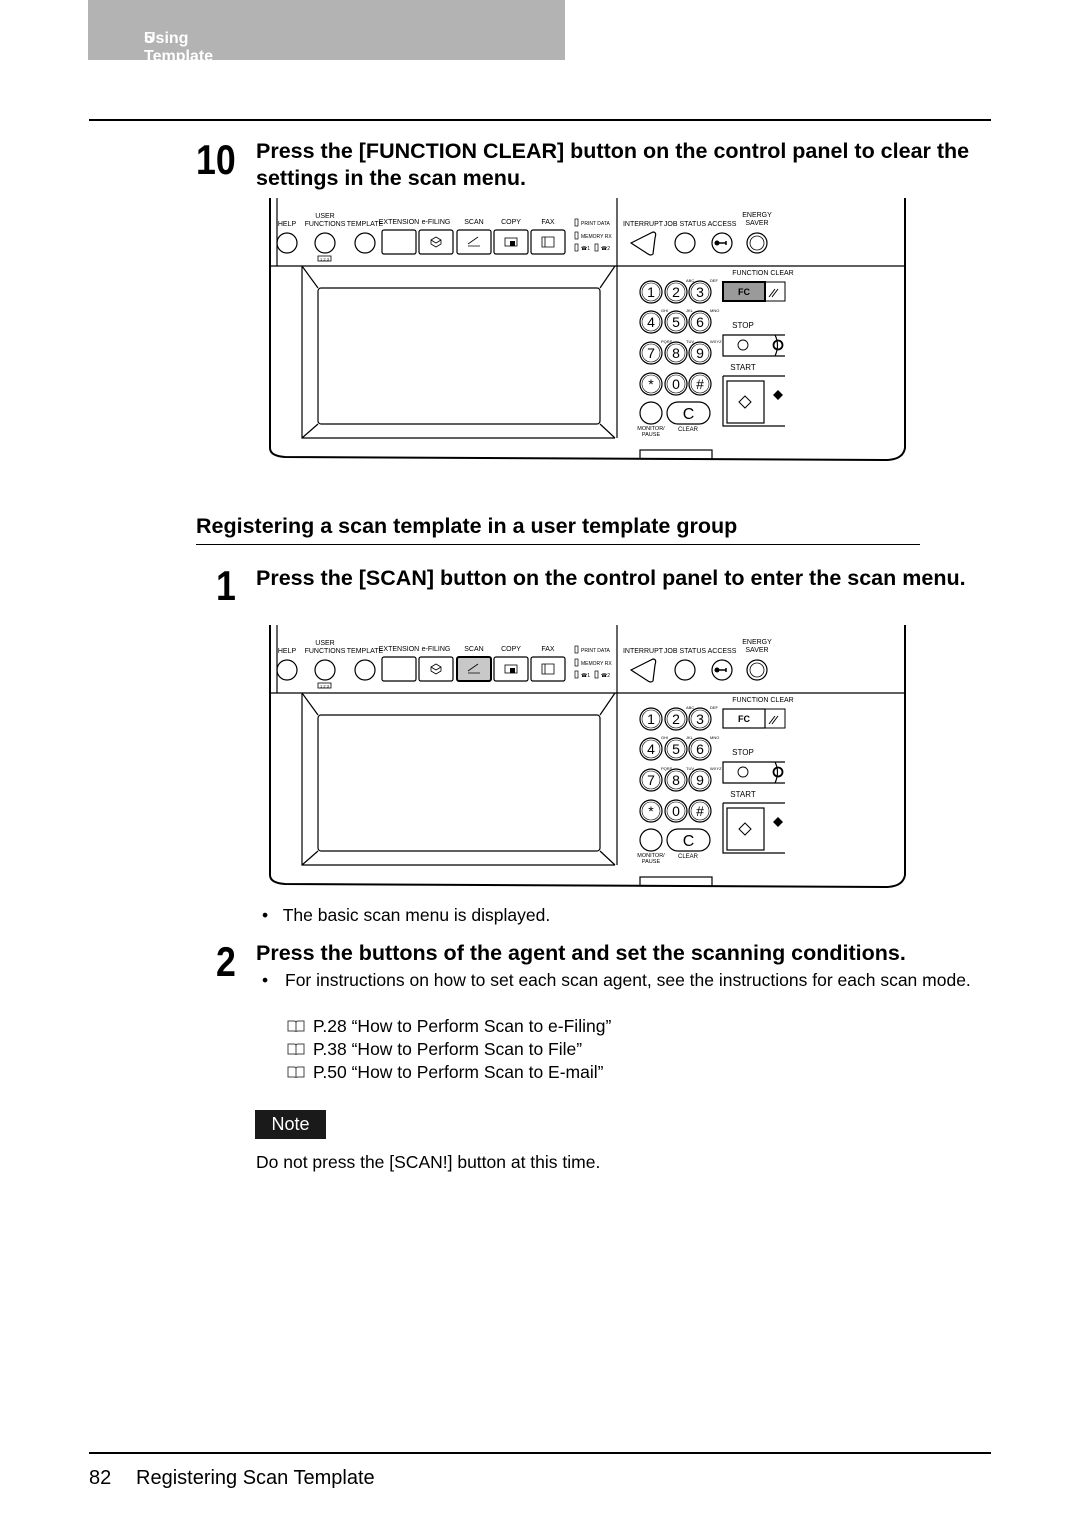 This screenshot has height=1526, width=1080. I want to click on access-label: ACCESS, so click(722, 651).